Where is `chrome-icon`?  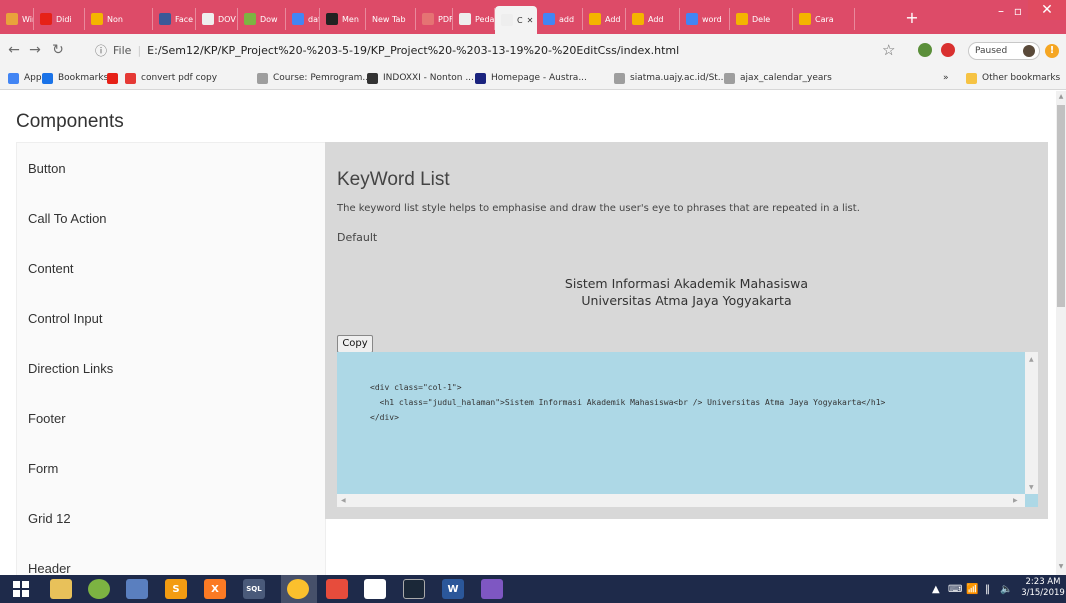 chrome-icon is located at coordinates (298, 589).